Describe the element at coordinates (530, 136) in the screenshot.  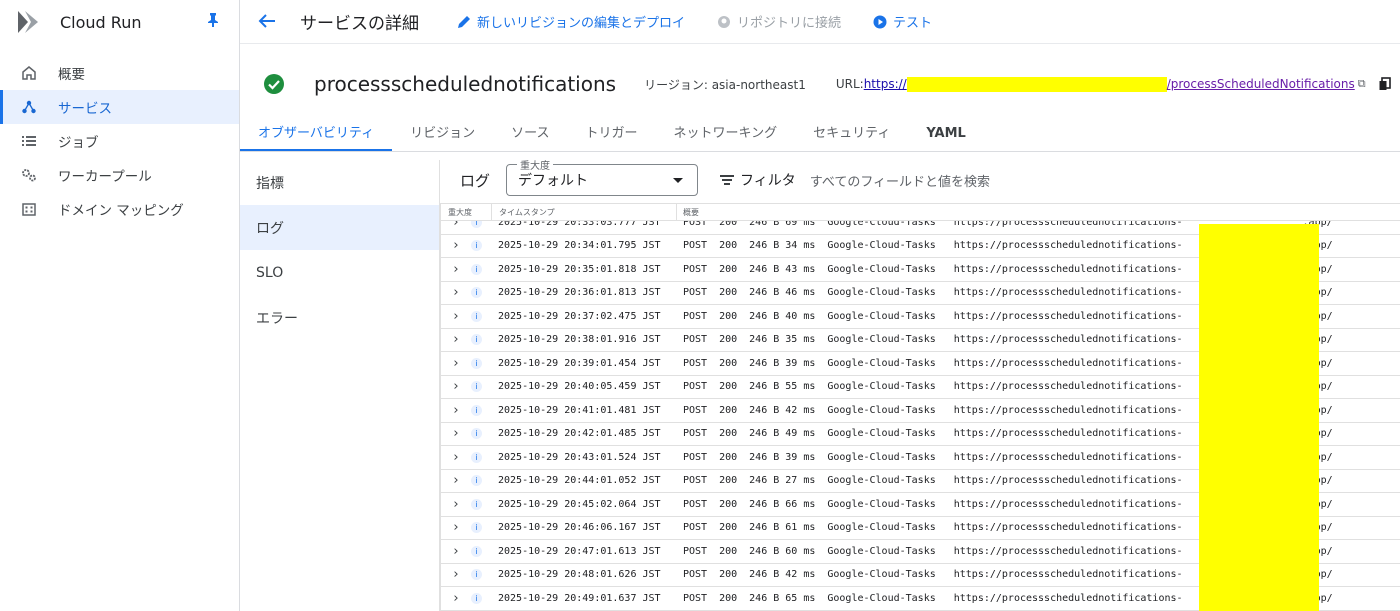
I see `tab-source: ソース` at that location.